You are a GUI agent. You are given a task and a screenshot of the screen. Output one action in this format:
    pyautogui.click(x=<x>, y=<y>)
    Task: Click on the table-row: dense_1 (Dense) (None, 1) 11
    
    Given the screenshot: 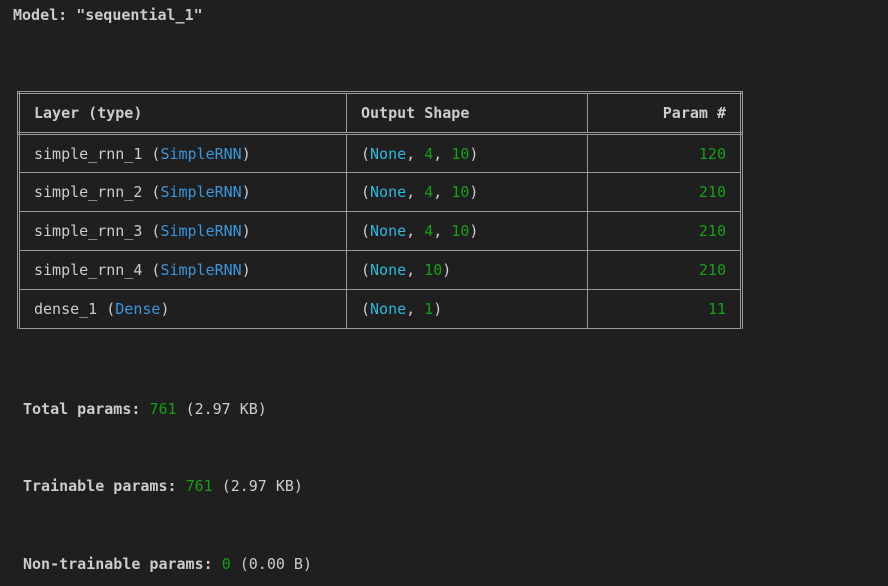 What is the action you would take?
    pyautogui.click(x=380, y=309)
    